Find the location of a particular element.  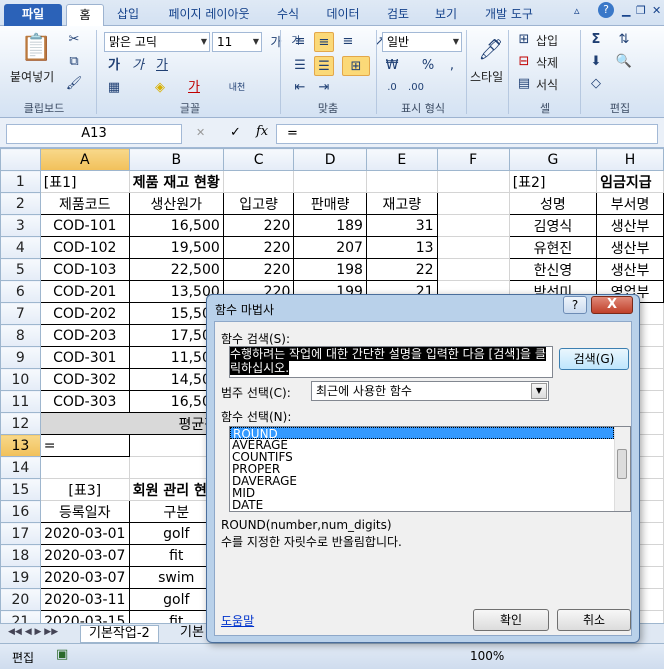

row-header: 19 is located at coordinates (20, 577).